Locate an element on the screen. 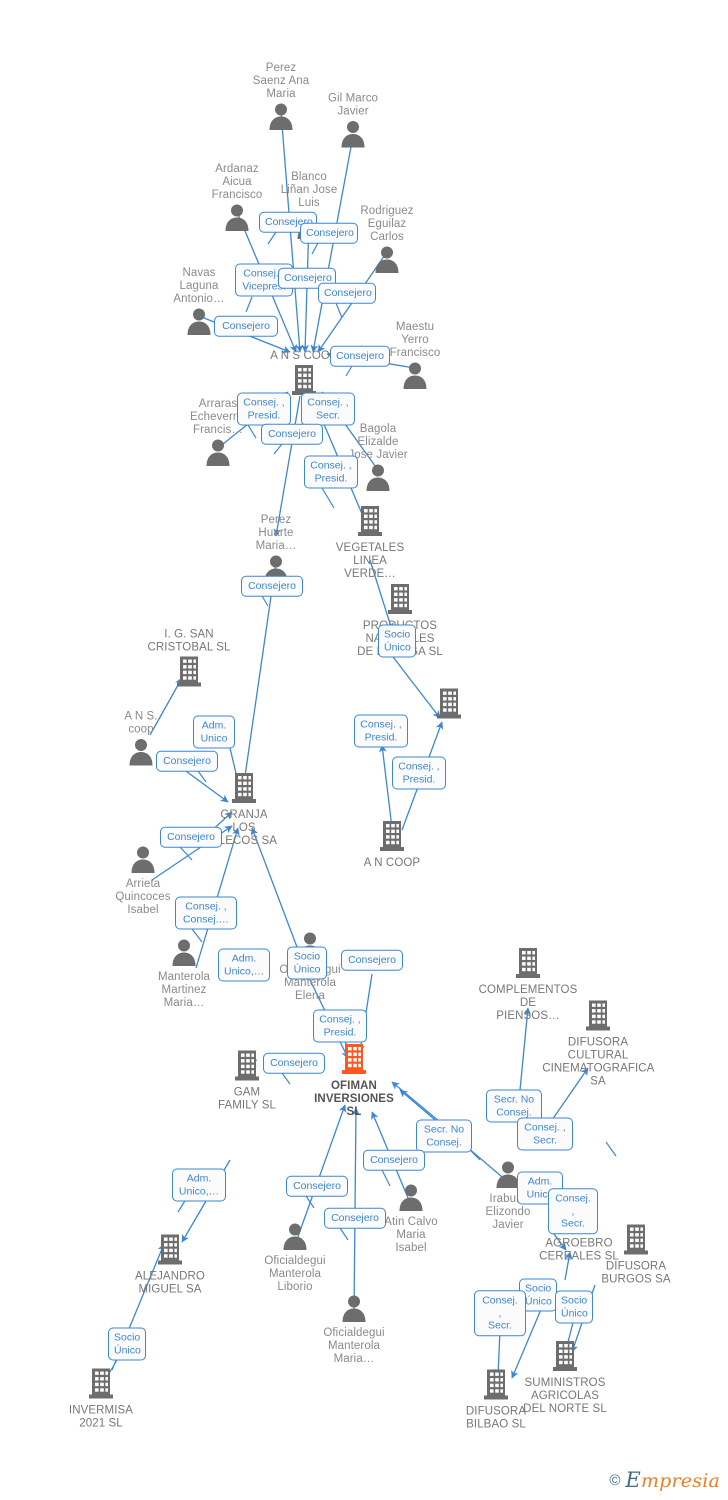 This screenshot has width=728, height=1500. node-label: GAM FAMILY SL is located at coordinates (246, 1099).